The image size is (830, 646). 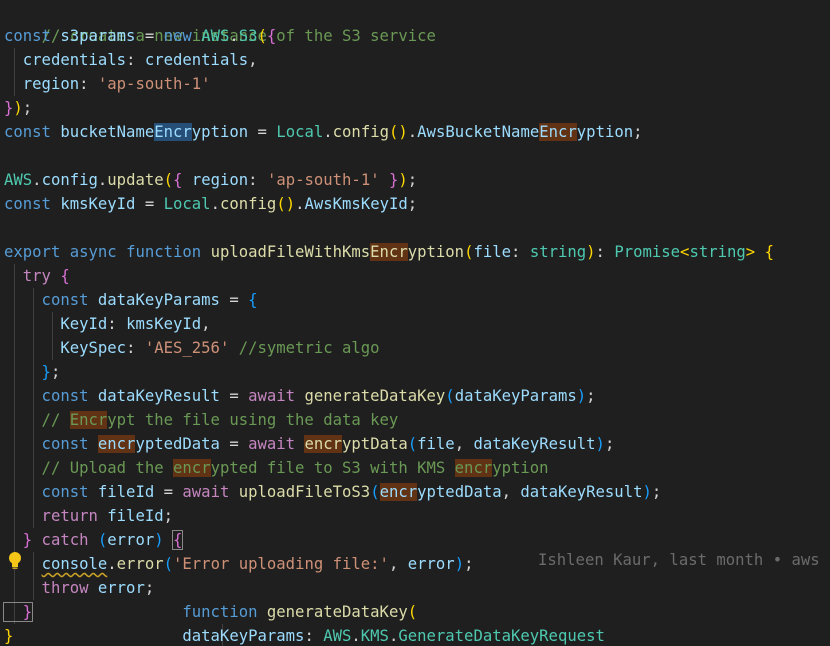 What do you see at coordinates (18, 540) in the screenshot?
I see `bracket: }` at bounding box center [18, 540].